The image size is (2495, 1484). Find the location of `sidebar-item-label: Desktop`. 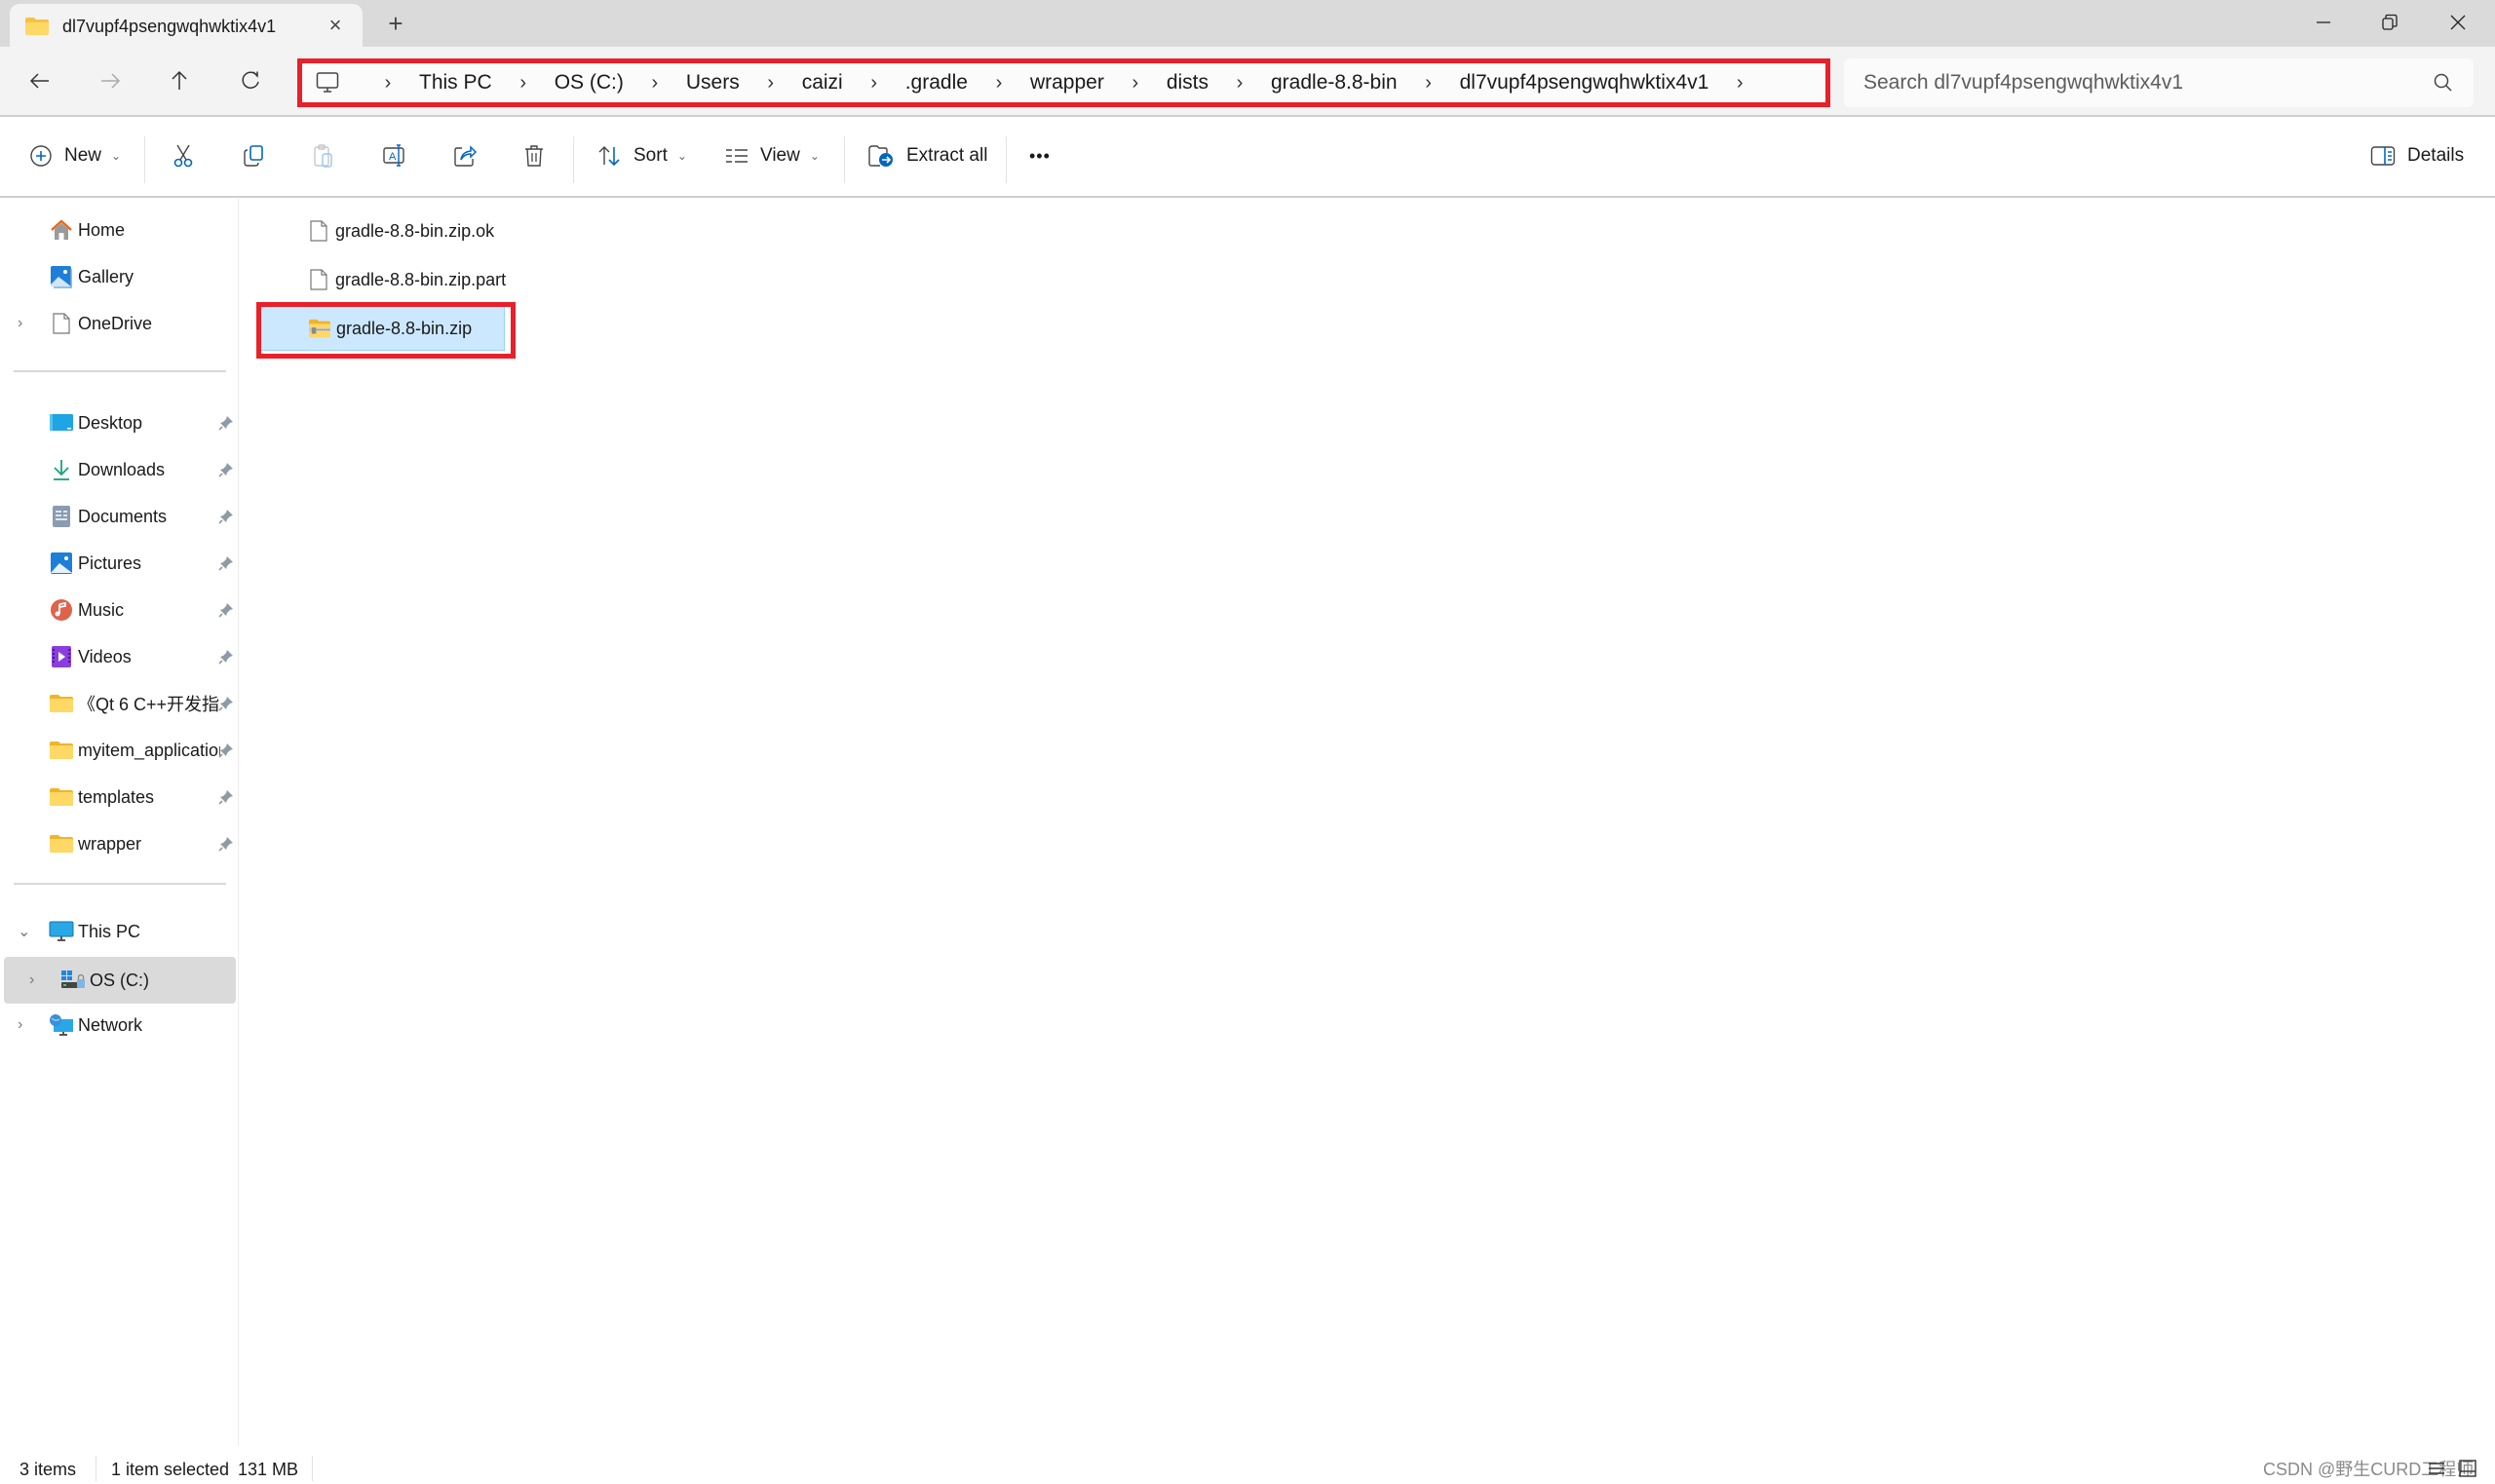

sidebar-item-label: Desktop is located at coordinates (110, 422).